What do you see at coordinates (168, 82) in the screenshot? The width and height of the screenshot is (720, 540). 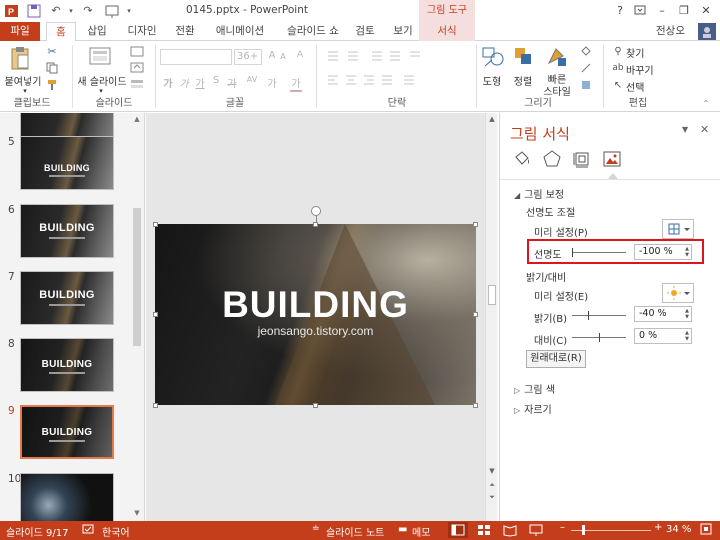 I see `bold-button: 가` at bounding box center [168, 82].